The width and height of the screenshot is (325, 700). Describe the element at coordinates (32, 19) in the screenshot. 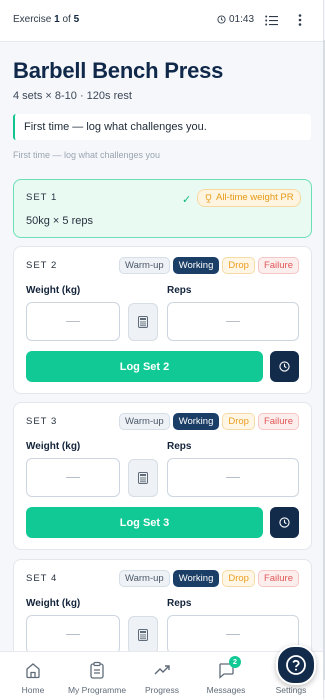

I see `exercise-word: Exercise` at that location.